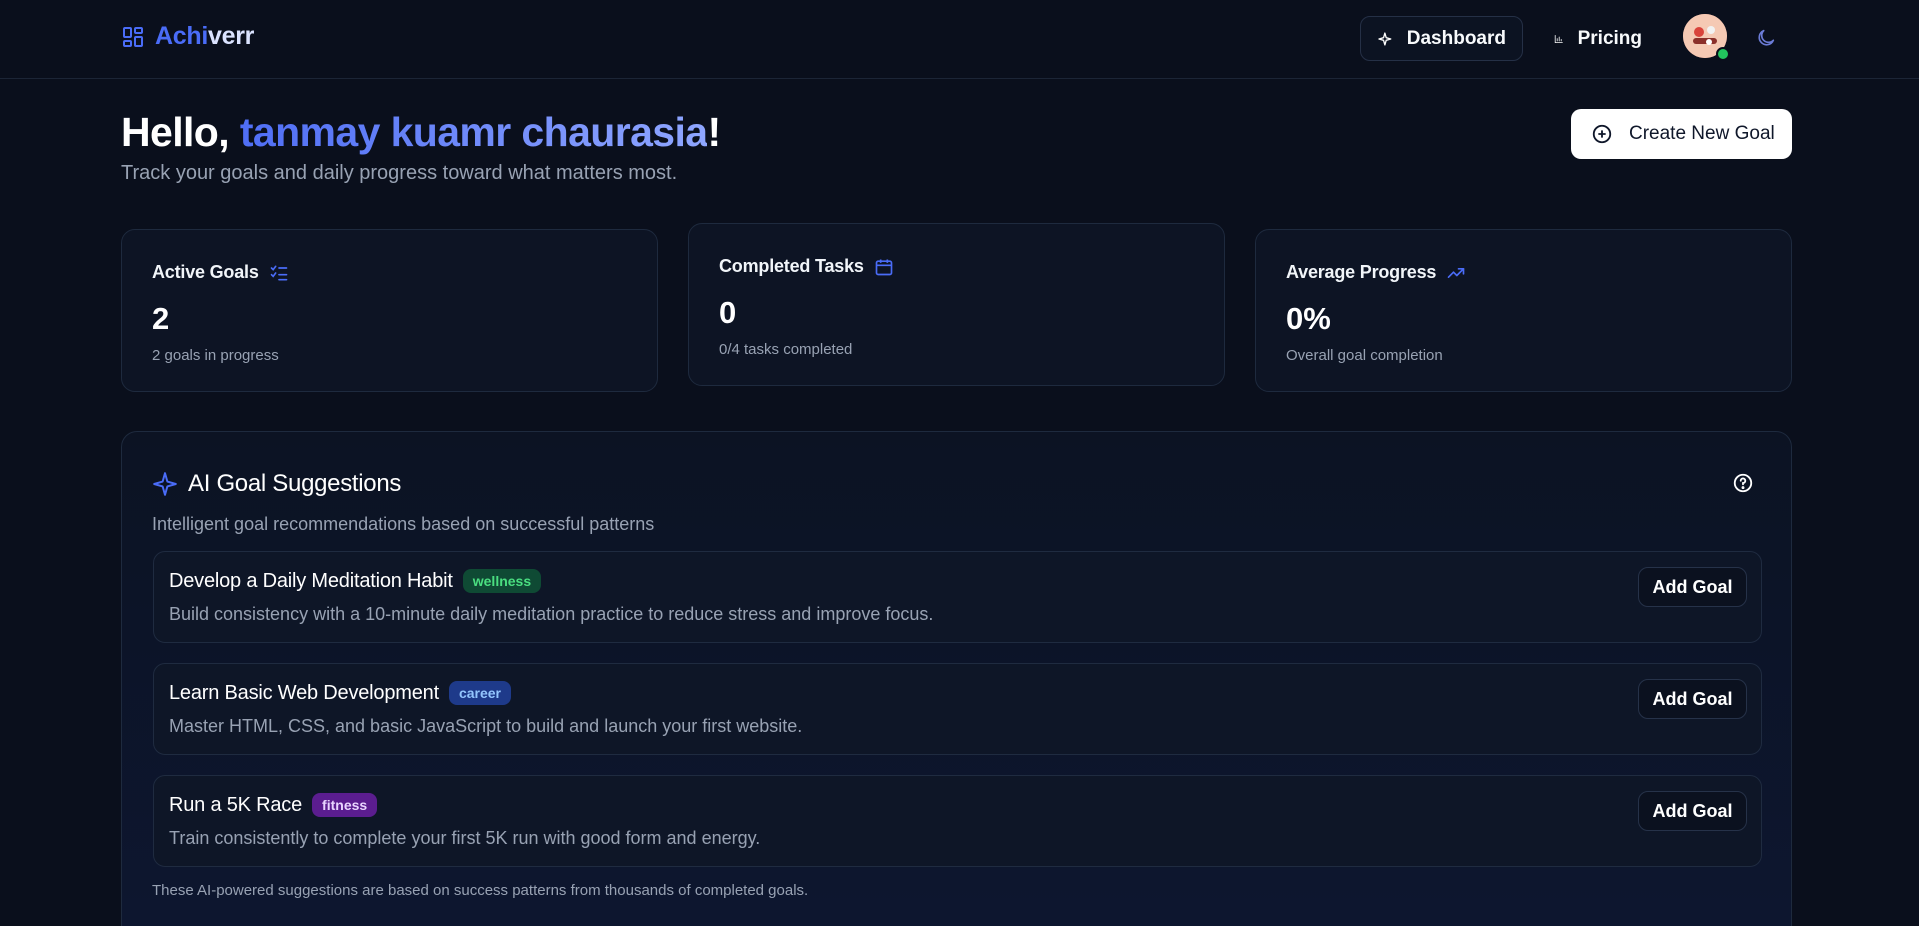 Image resolution: width=1919 pixels, height=926 pixels. What do you see at coordinates (1456, 272) in the screenshot?
I see `trending-up-icon` at bounding box center [1456, 272].